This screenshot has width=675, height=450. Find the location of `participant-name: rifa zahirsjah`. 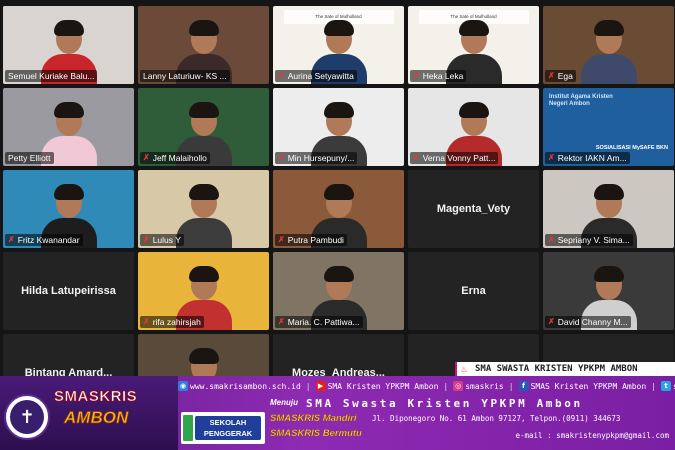

participant-name: rifa zahirsjah is located at coordinates (176, 322).